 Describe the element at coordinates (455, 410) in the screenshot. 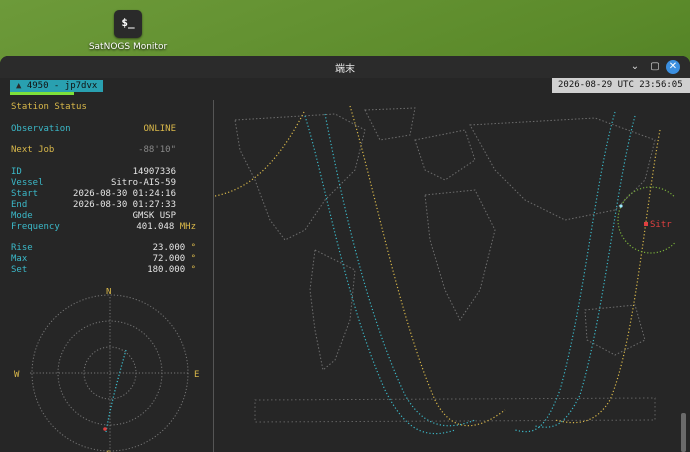

I see `continent-antarctica` at that location.